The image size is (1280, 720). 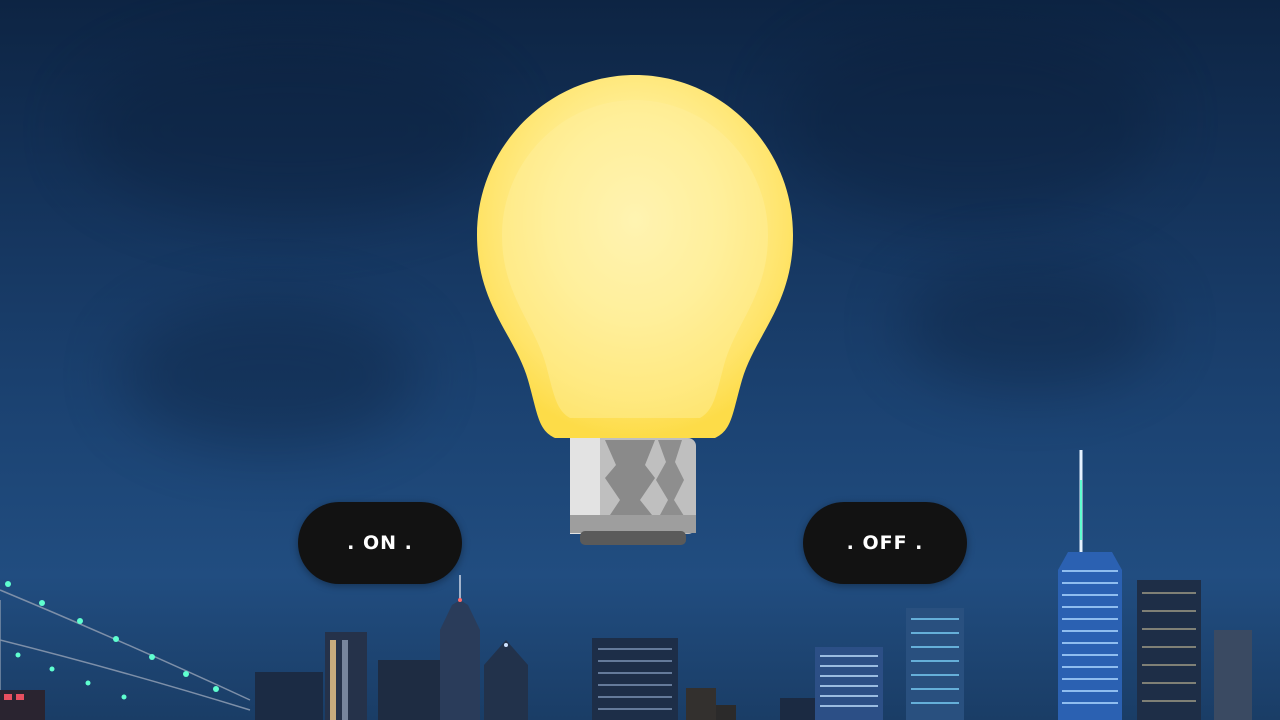 I want to click on on-button: . ON ., so click(x=380, y=543).